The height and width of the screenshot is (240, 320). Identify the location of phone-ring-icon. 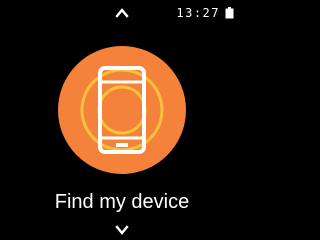
(122, 110).